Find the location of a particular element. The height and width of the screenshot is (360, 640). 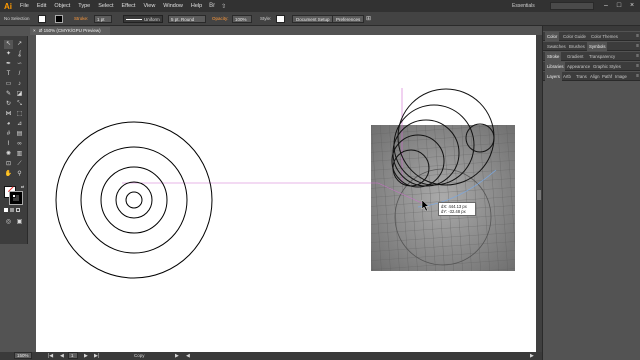

tab-pathfinder: Pathf is located at coordinates (607, 76).